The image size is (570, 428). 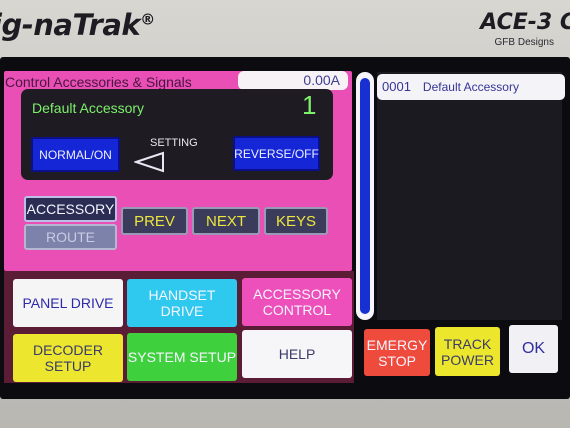 I want to click on control-panel-title: Control Accessories & Signals, so click(x=98, y=82).